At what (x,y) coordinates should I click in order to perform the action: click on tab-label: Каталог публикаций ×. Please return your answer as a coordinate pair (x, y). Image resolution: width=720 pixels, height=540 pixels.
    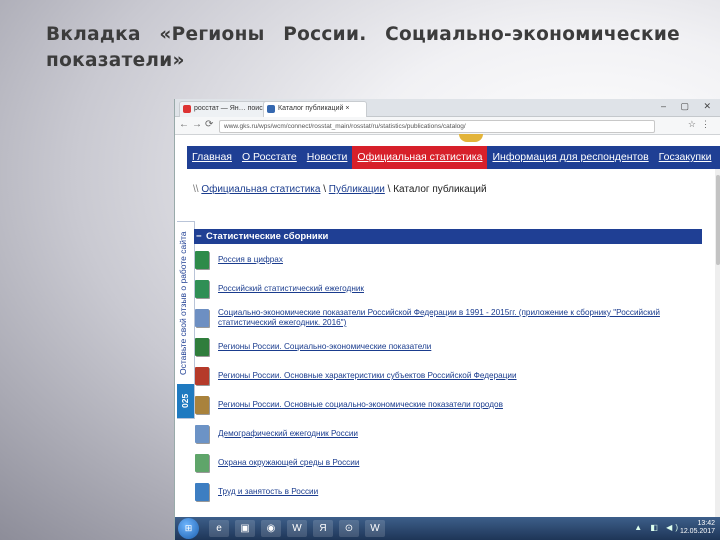
    Looking at the image, I should click on (314, 108).